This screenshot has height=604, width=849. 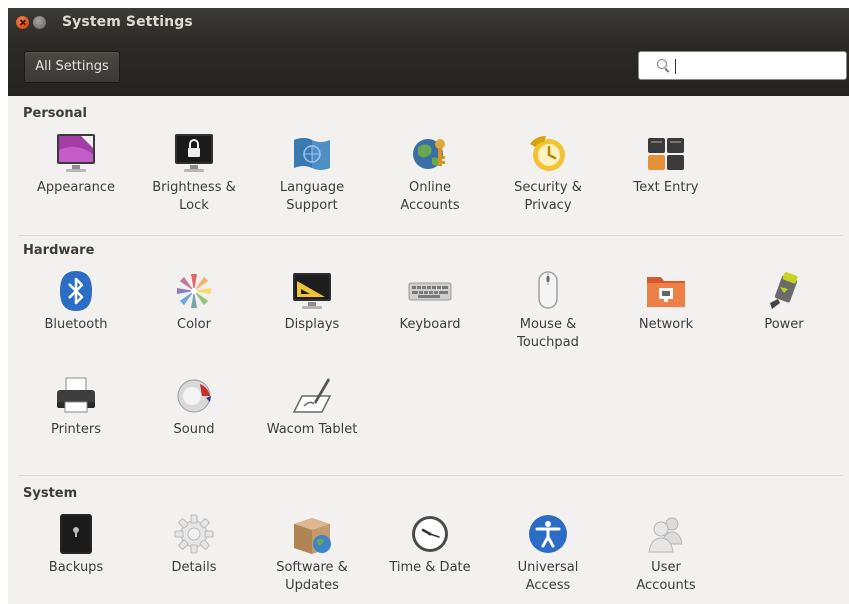 What do you see at coordinates (76, 395) in the screenshot?
I see `printers-icon` at bounding box center [76, 395].